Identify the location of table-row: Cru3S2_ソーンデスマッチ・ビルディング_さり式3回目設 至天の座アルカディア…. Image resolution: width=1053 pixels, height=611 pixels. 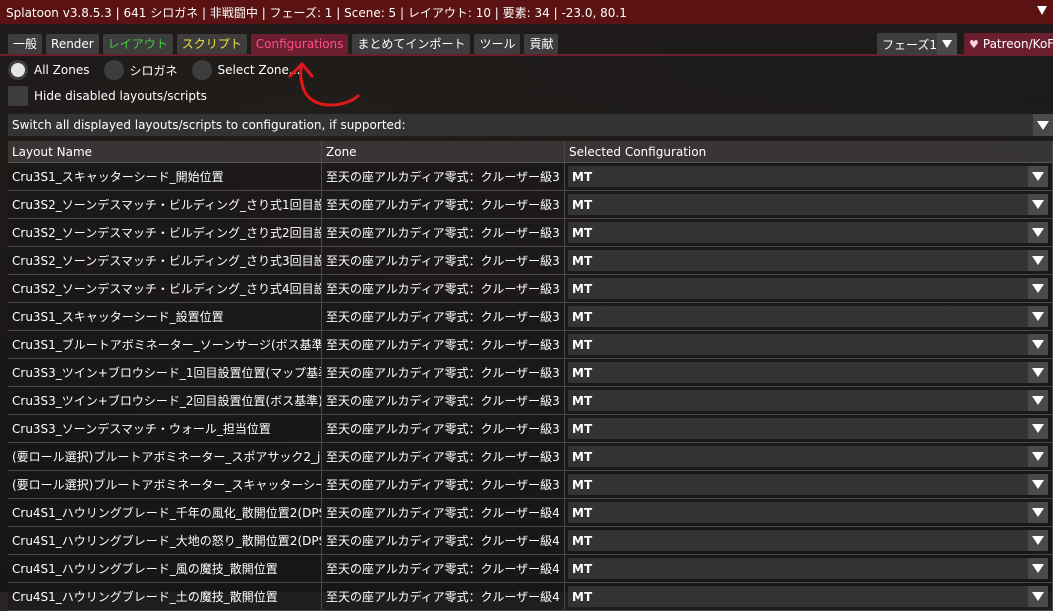
(530, 261).